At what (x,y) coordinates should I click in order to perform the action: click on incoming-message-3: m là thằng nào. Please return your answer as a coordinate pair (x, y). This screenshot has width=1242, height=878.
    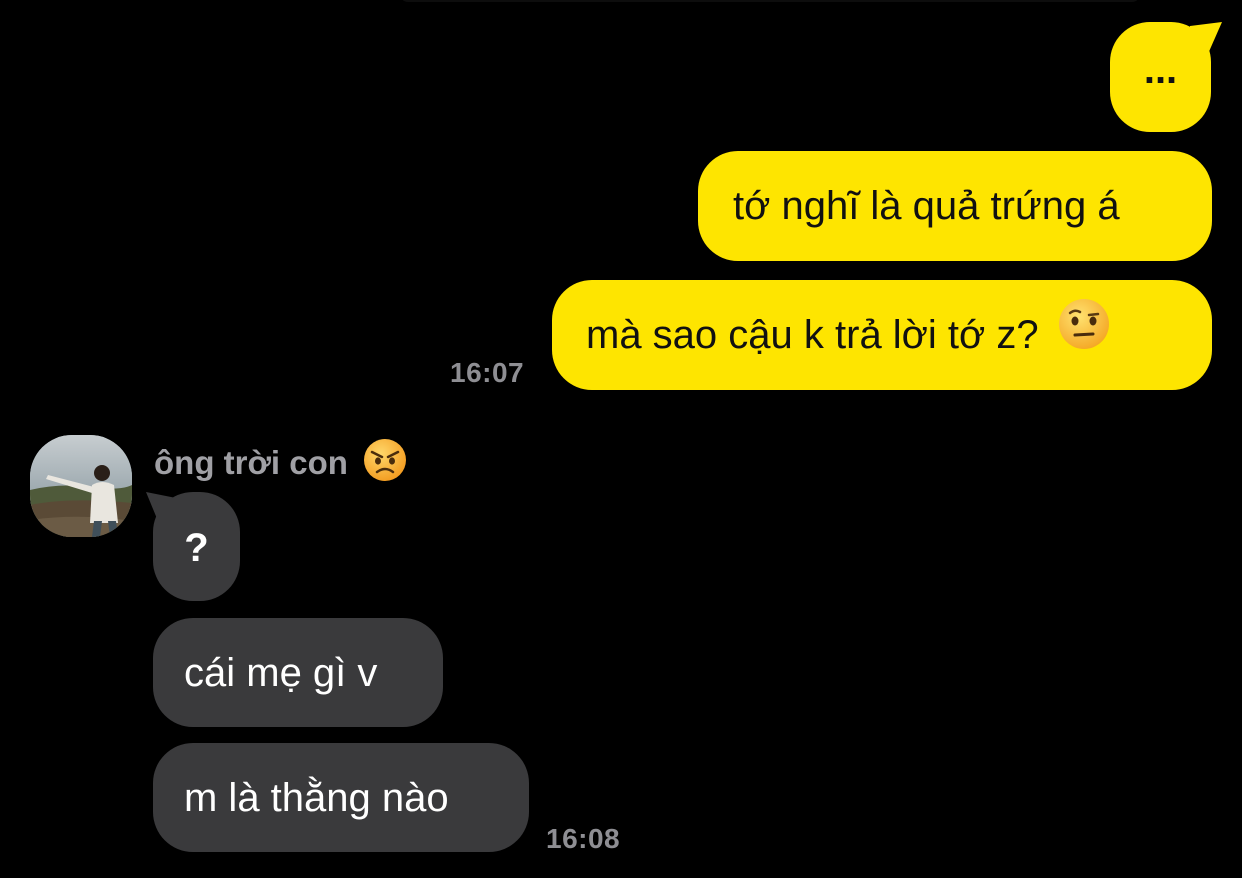
    Looking at the image, I should click on (341, 797).